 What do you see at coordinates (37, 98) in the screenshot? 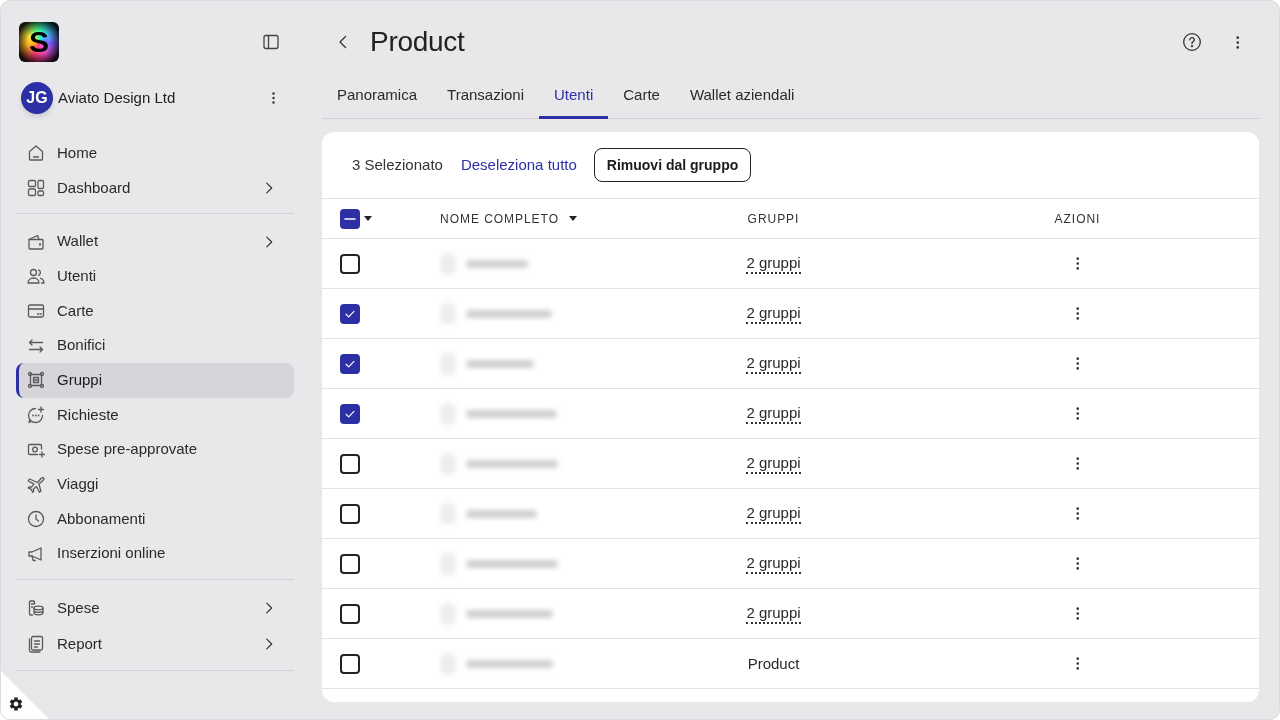
I see `avatar: JG` at bounding box center [37, 98].